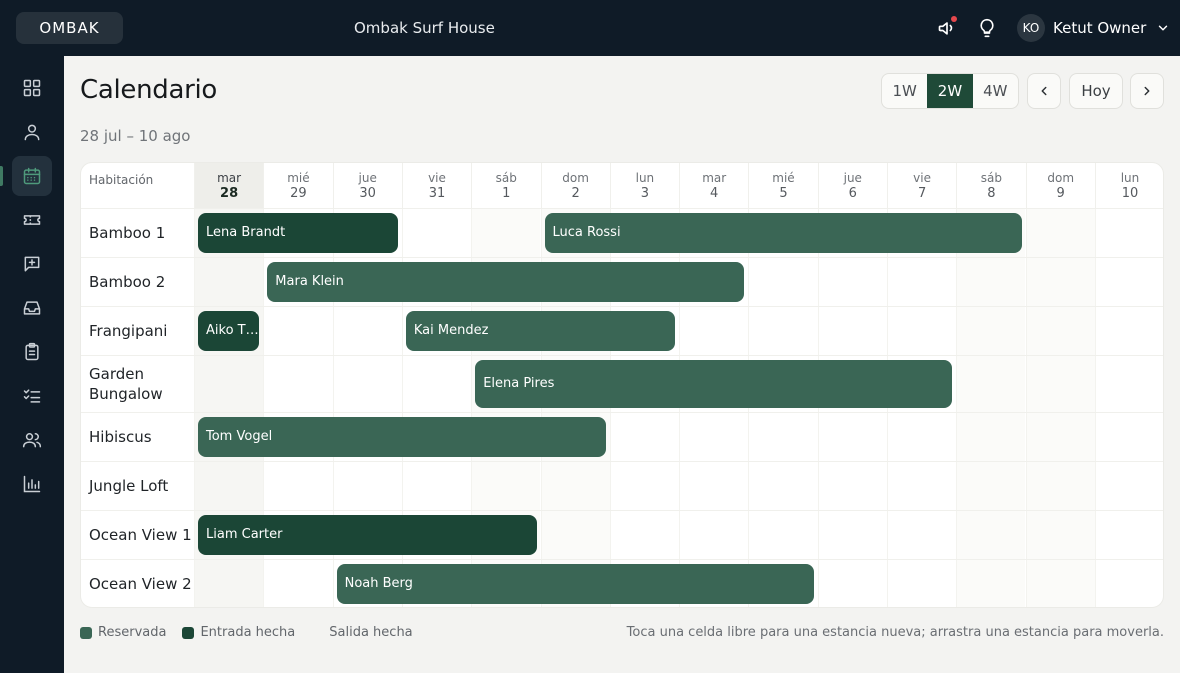  I want to click on booking-bar: Mara Klein, so click(506, 281).